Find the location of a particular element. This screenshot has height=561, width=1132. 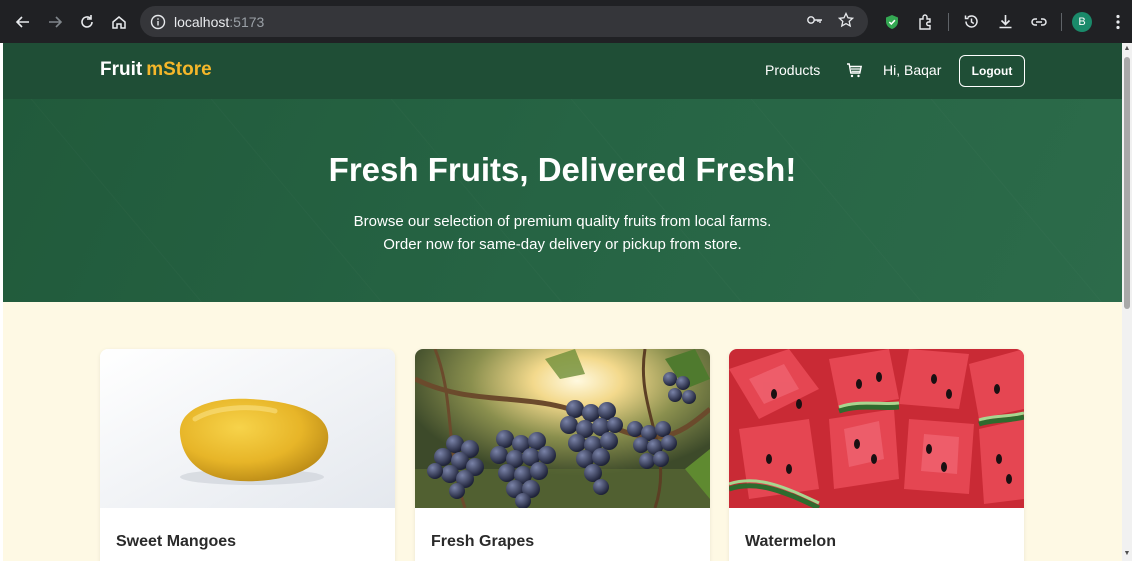

url-host: localhost is located at coordinates (202, 21).